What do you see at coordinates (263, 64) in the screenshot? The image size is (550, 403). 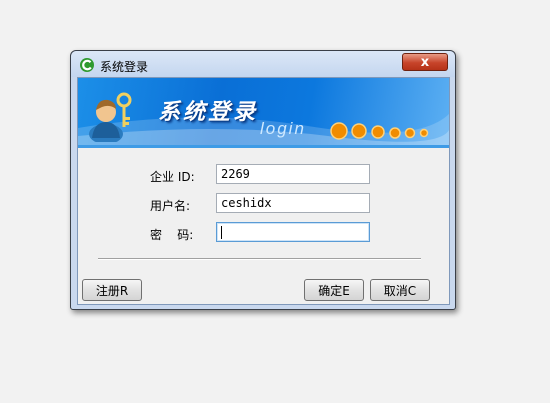 I see `title-bar: 系统登录 x` at bounding box center [263, 64].